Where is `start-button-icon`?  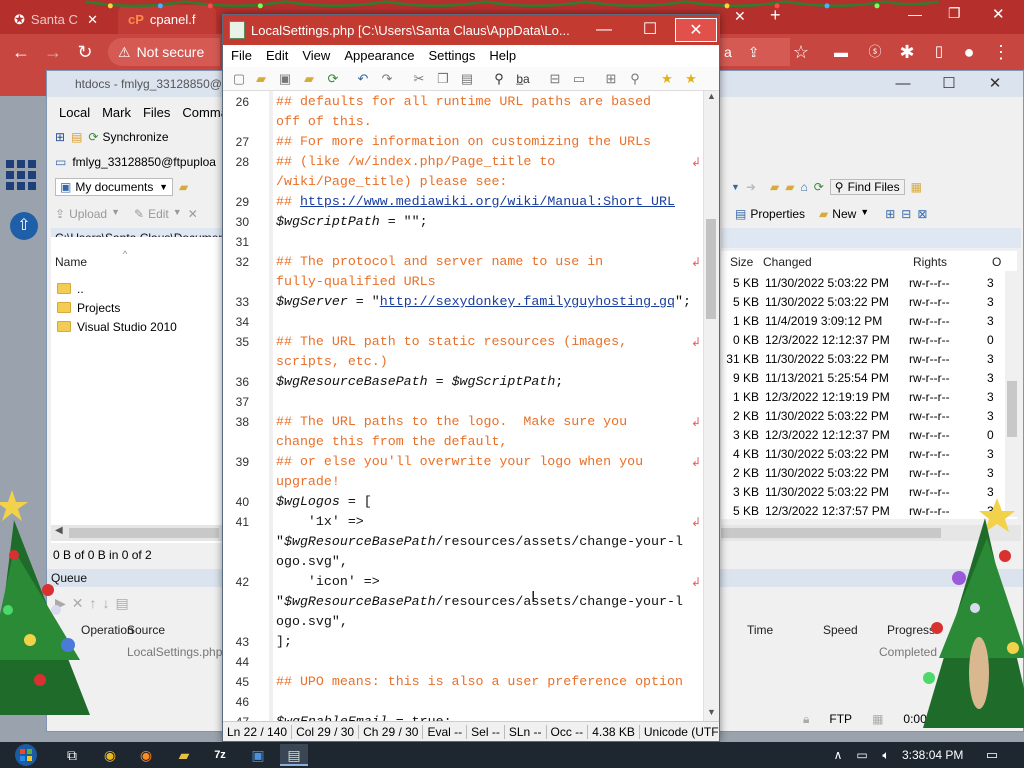
start-button-icon is located at coordinates (26, 755).